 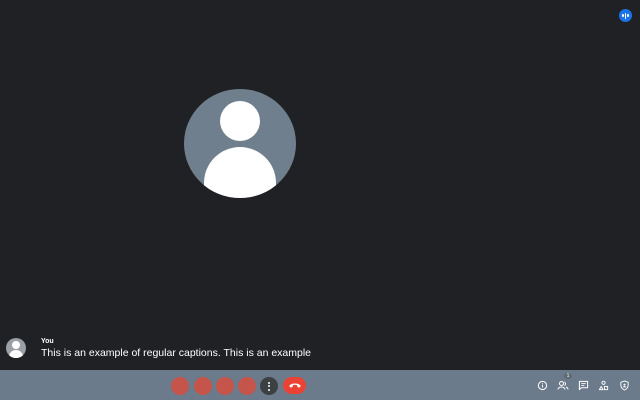 I want to click on more-options-button, so click(x=269, y=386).